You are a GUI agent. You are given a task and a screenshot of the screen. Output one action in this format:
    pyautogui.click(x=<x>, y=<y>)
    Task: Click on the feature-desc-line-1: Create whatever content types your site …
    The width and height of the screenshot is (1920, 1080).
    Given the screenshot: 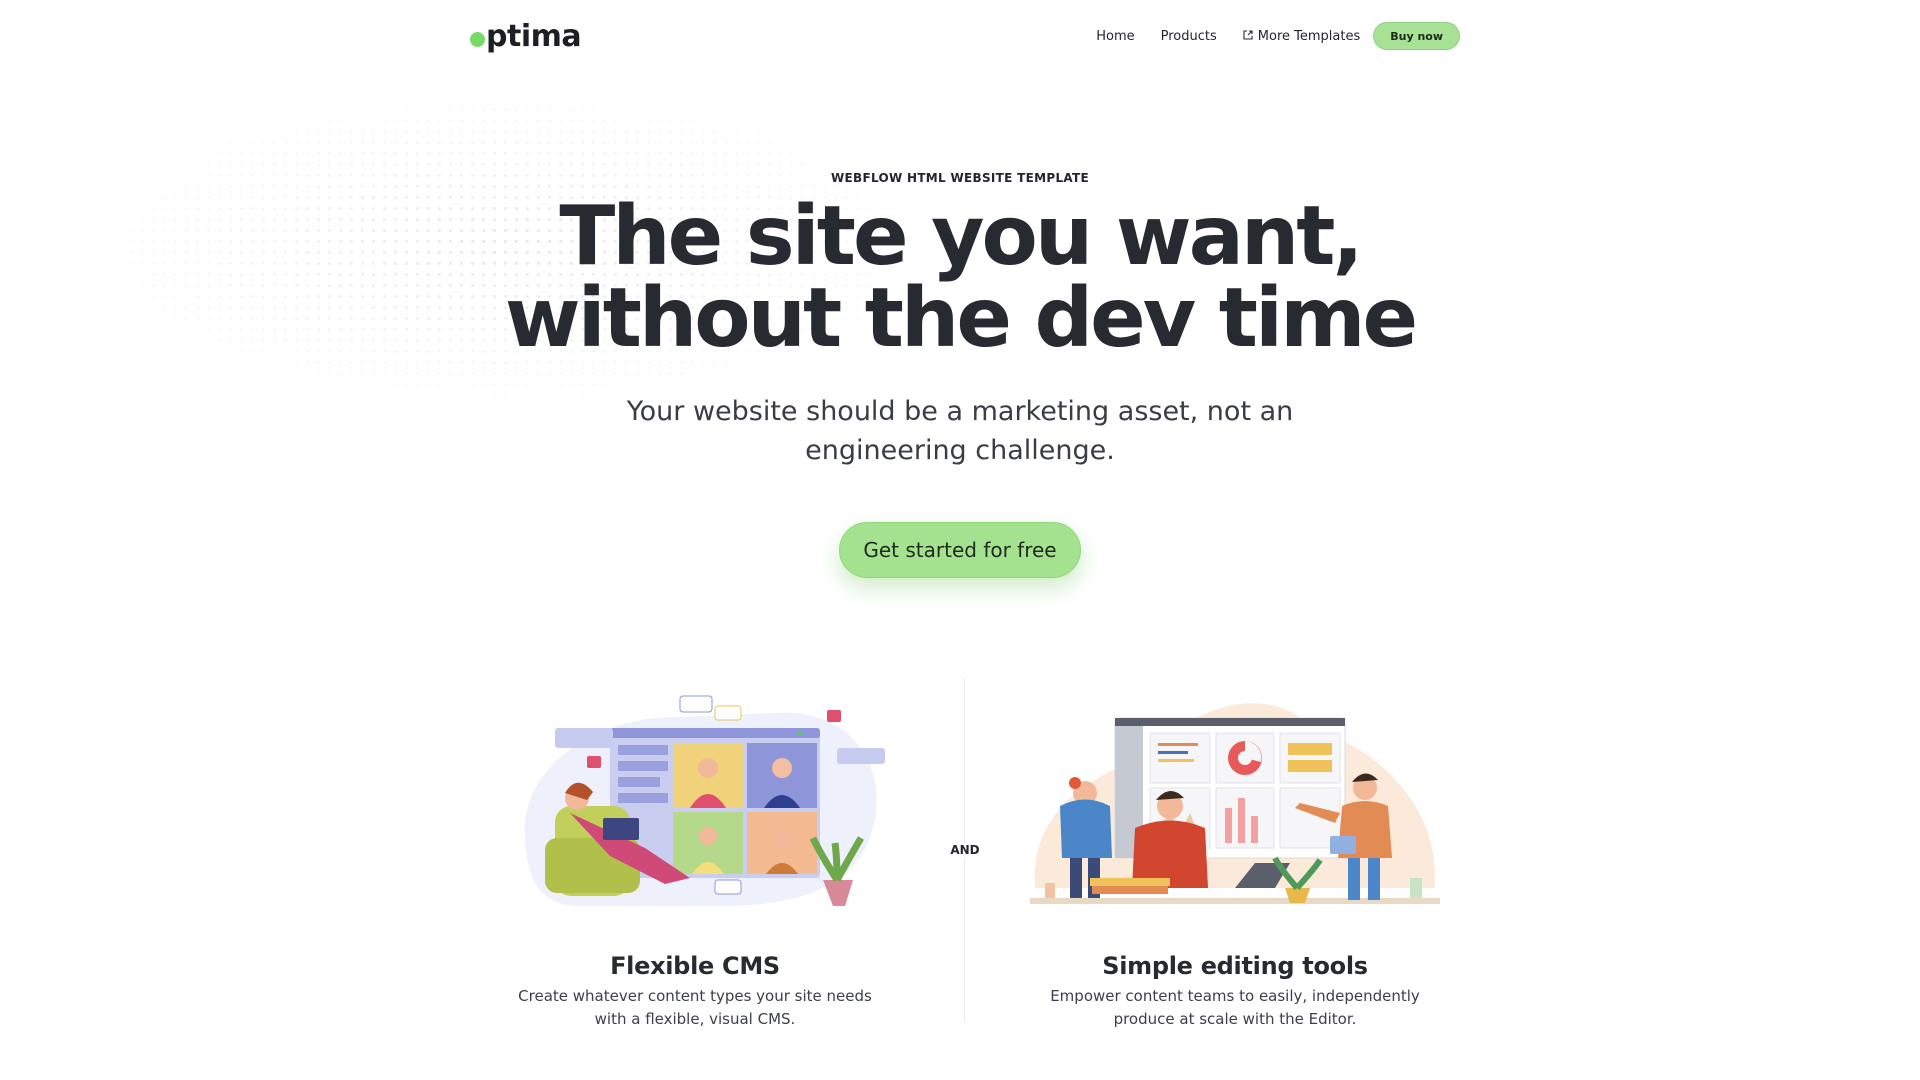 What is the action you would take?
    pyautogui.click(x=695, y=996)
    